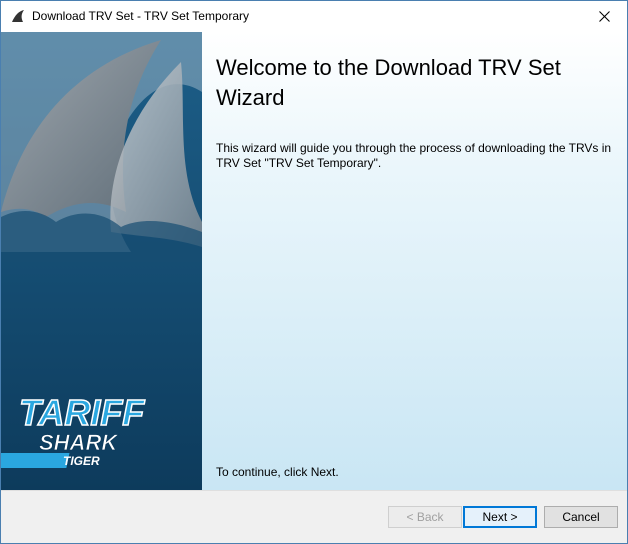 The width and height of the screenshot is (628, 544). Describe the element at coordinates (82, 412) in the screenshot. I see `logo-line-1: TARIFF` at that location.